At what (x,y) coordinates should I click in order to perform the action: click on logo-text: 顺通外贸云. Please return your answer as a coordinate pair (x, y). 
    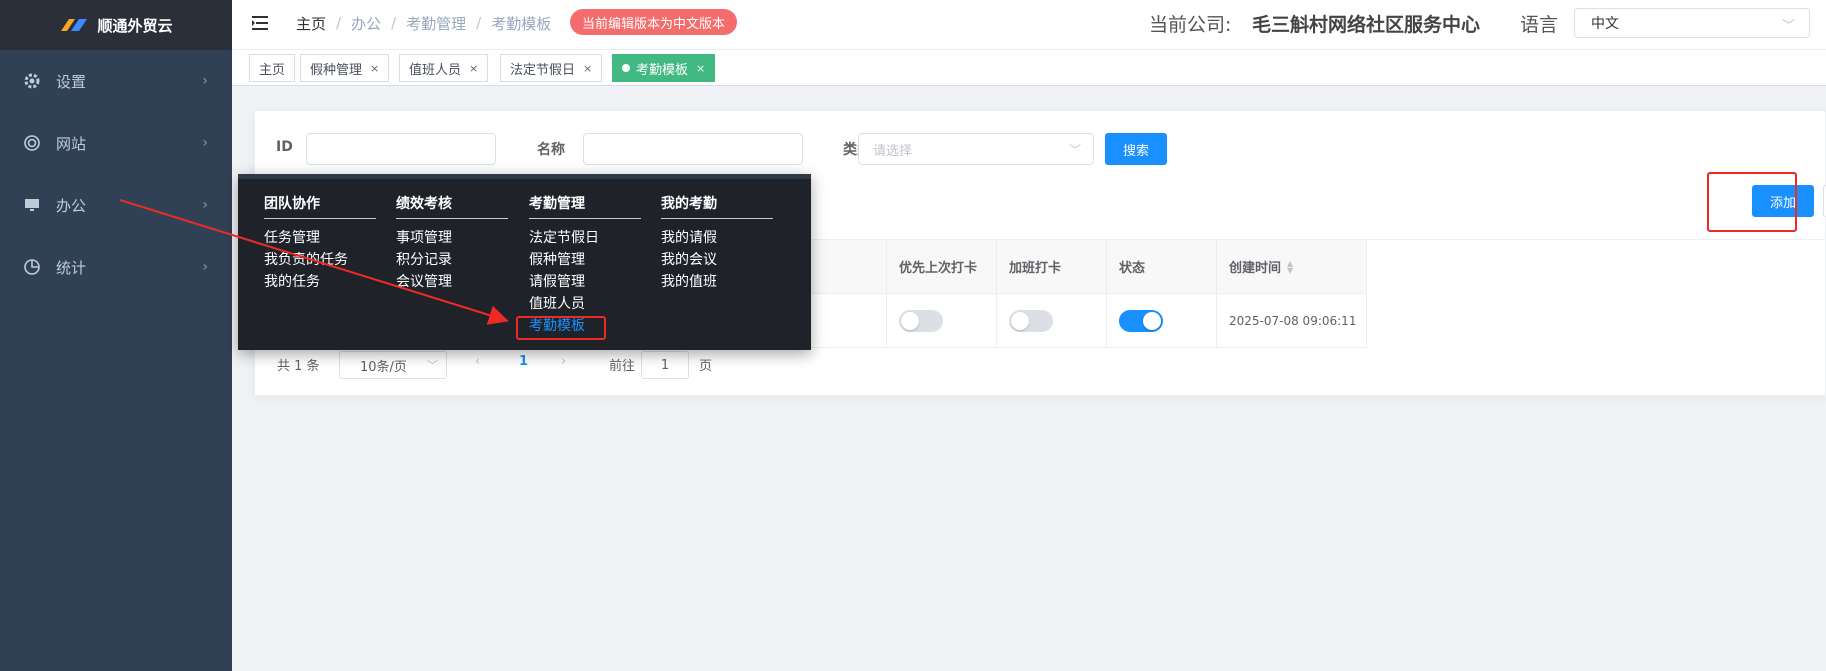
    Looking at the image, I should click on (135, 25).